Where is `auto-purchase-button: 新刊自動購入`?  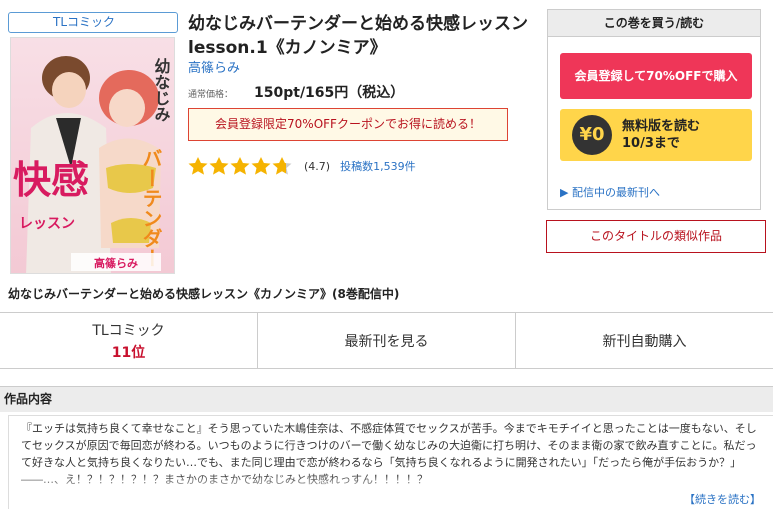 auto-purchase-button: 新刊自動購入 is located at coordinates (644, 340).